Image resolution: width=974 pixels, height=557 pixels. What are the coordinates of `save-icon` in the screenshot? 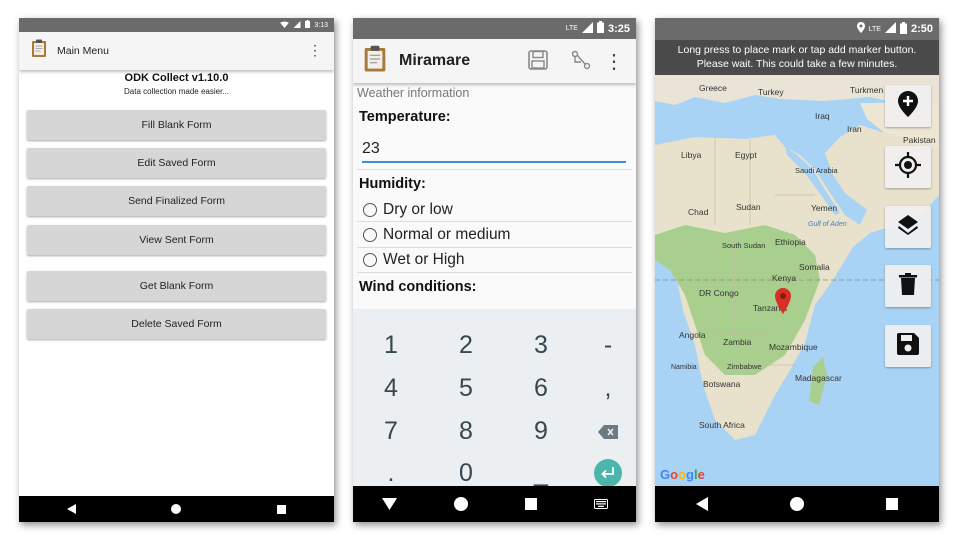 It's located at (908, 346).